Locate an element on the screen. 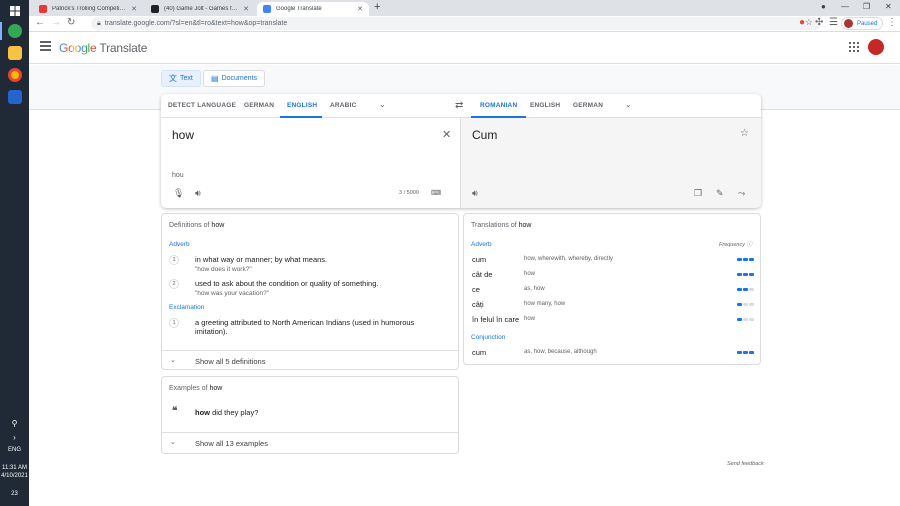  file-explorer-icon is located at coordinates (14, 53).